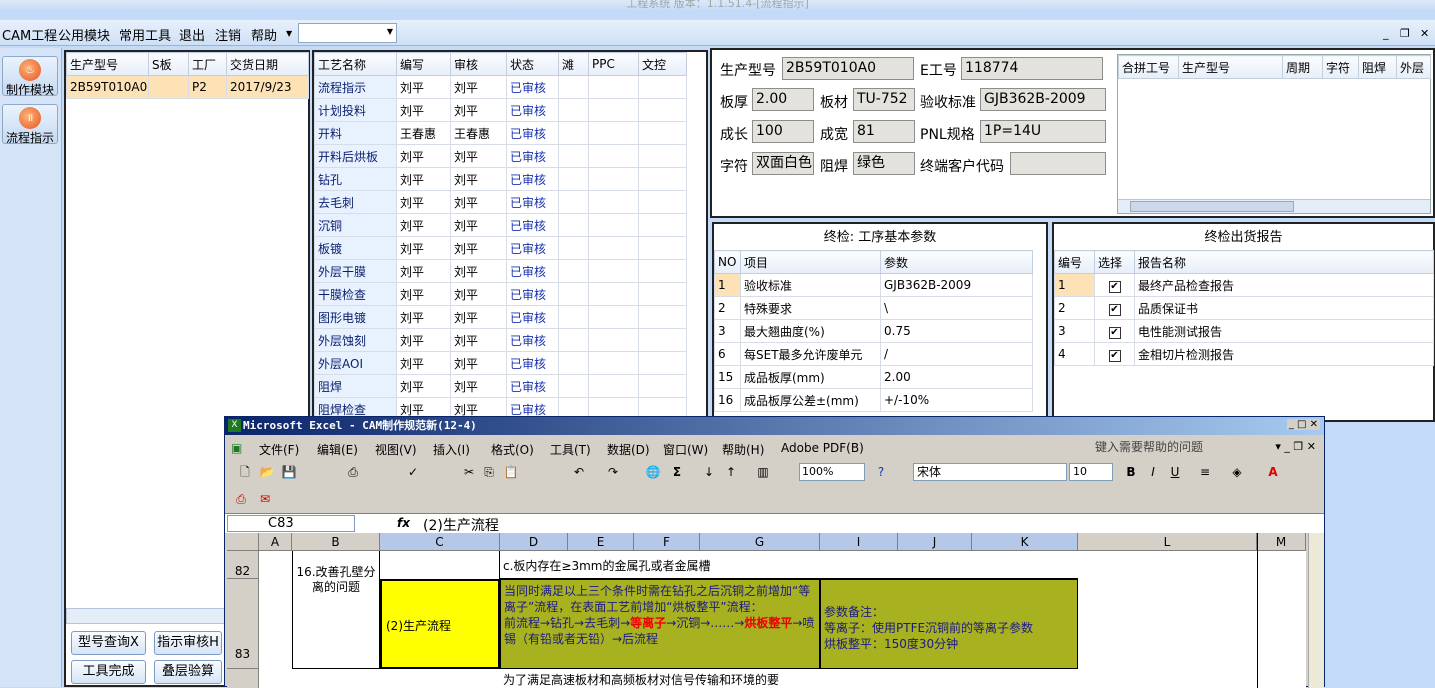  Describe the element at coordinates (1114, 285) in the screenshot. I see `select-checkbox: ✔` at that location.